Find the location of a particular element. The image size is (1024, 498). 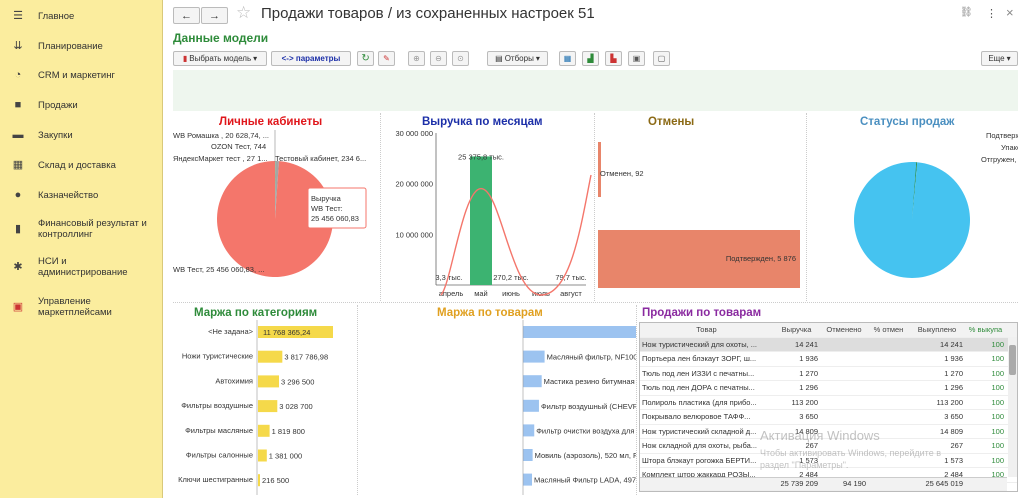

more-menu-button: Еще ▾ is located at coordinates (999, 58).